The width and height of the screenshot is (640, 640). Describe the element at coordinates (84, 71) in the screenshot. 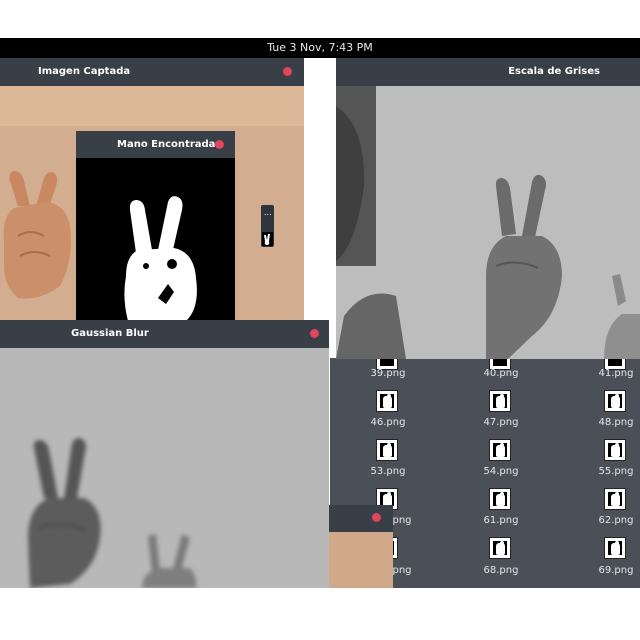

I see `window-title: Imagen Captada` at that location.